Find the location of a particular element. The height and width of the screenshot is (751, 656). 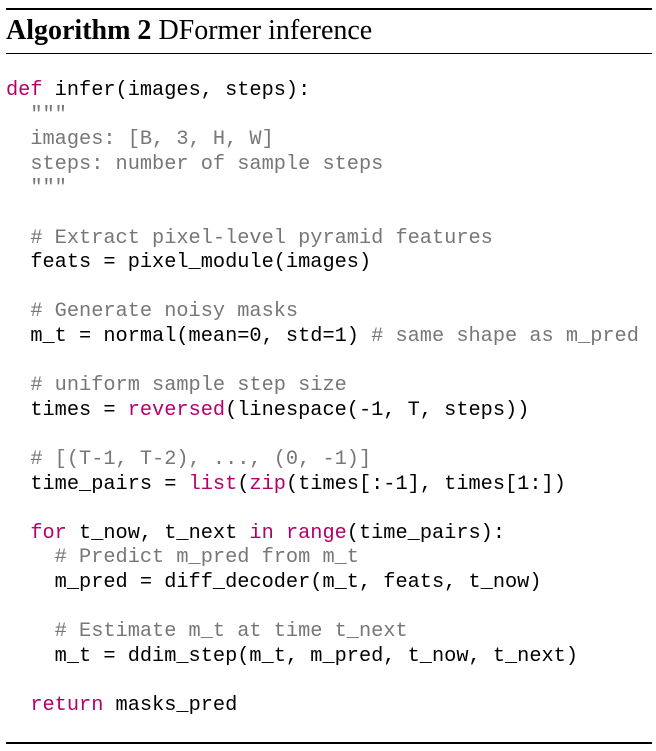

code-comment: # Estimate m_t at time t_next is located at coordinates (207, 632).